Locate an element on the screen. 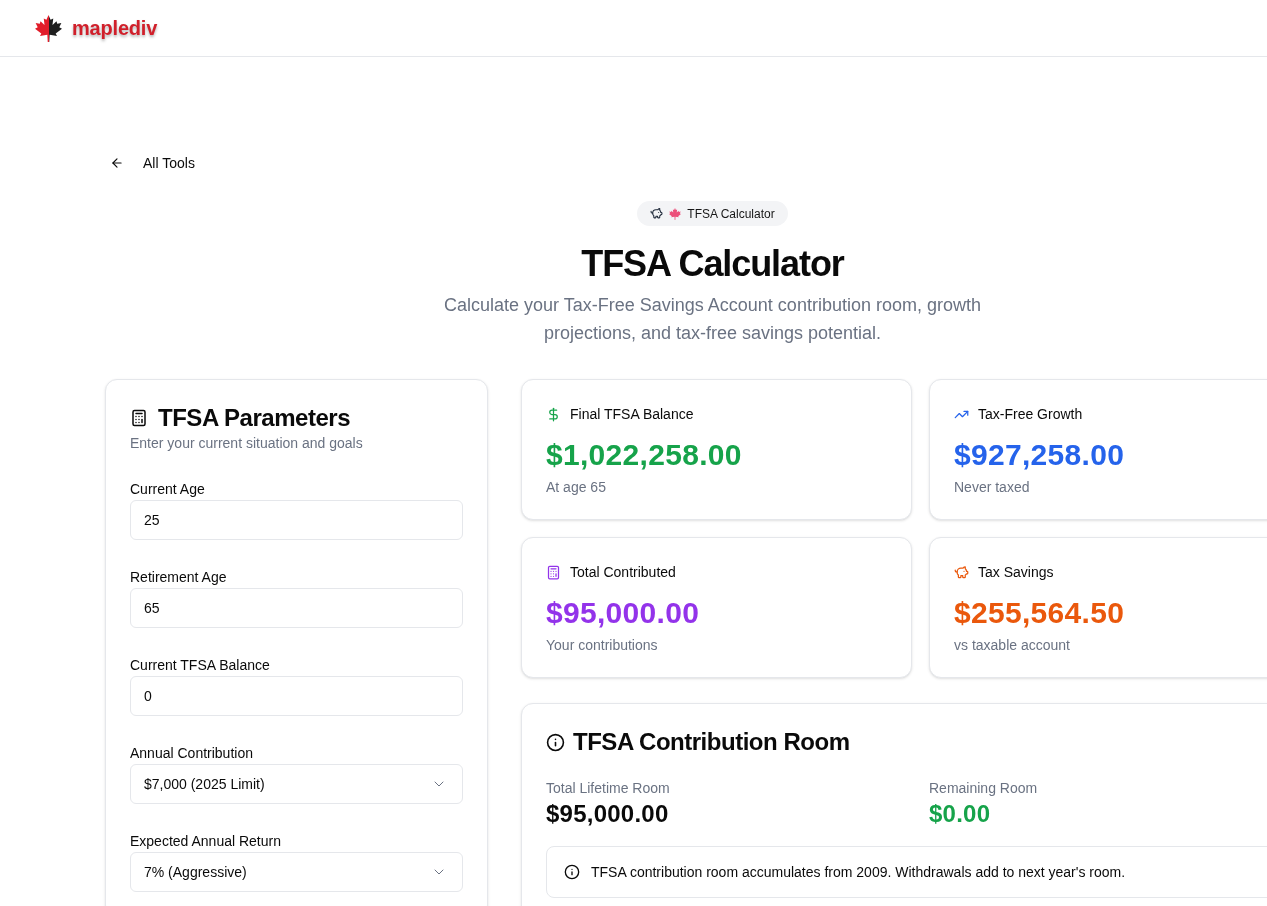 The width and height of the screenshot is (1267, 906). room-value: $0.00 is located at coordinates (960, 814).